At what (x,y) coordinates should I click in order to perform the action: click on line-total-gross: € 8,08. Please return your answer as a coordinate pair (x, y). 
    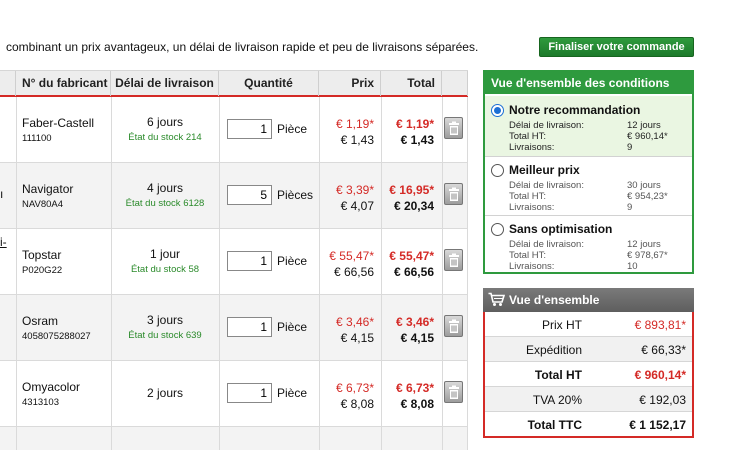
    Looking at the image, I should click on (417, 404).